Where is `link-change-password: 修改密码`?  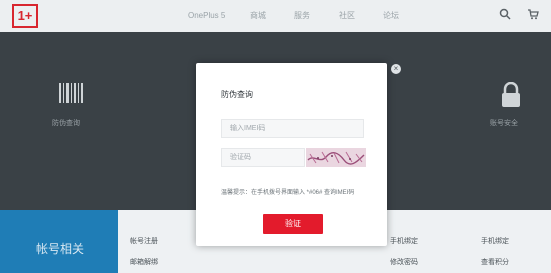 link-change-password: 修改密码 is located at coordinates (404, 262).